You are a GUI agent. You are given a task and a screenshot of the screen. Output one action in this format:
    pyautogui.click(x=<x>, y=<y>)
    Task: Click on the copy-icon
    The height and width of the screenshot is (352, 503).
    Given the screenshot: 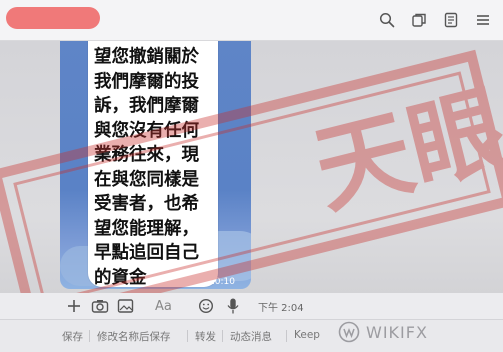 What is the action you would take?
    pyautogui.click(x=419, y=20)
    